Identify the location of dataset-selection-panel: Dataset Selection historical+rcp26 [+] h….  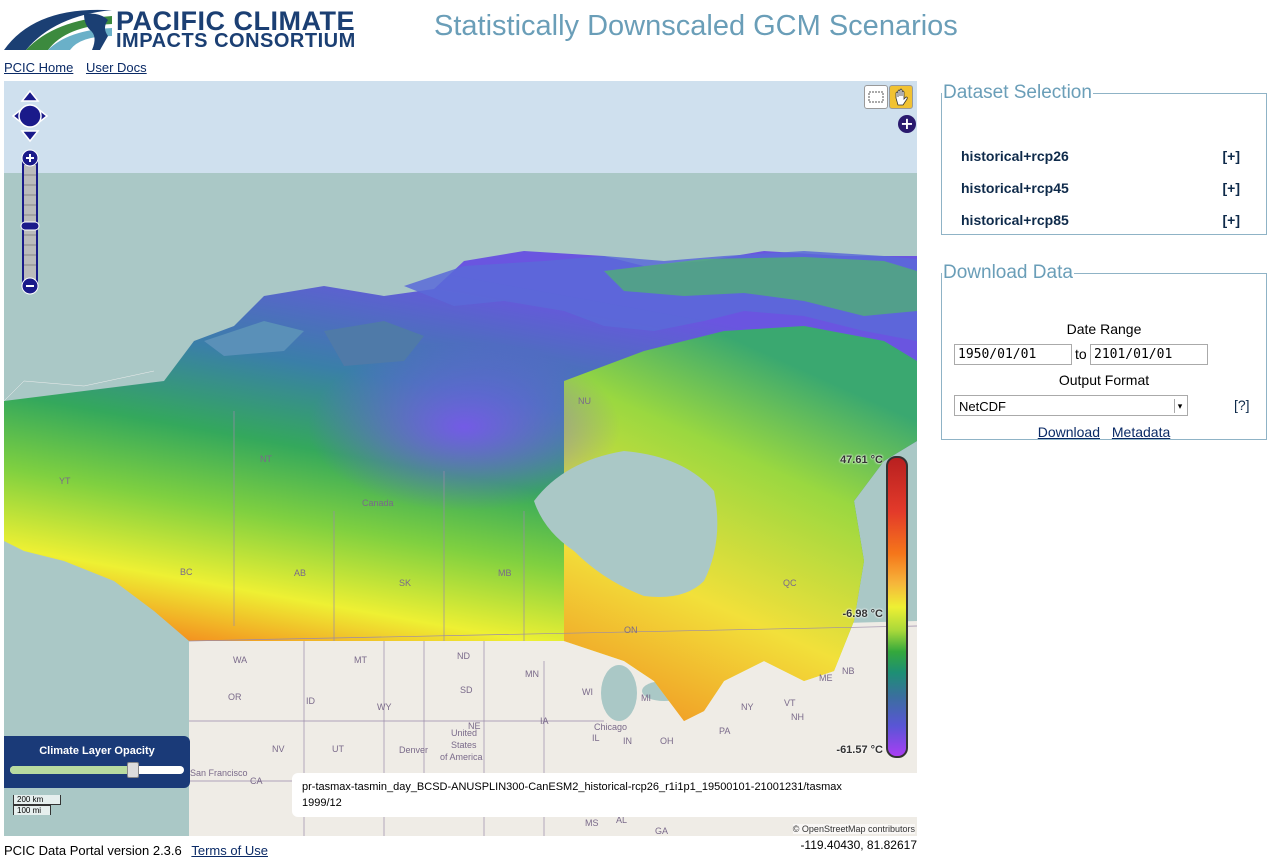
(1104, 158).